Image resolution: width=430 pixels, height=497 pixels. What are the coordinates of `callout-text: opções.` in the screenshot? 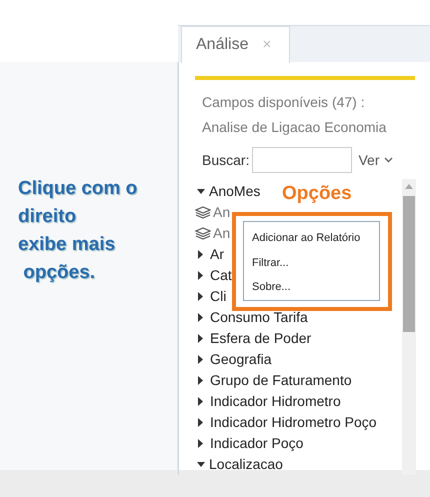 It's located at (59, 273).